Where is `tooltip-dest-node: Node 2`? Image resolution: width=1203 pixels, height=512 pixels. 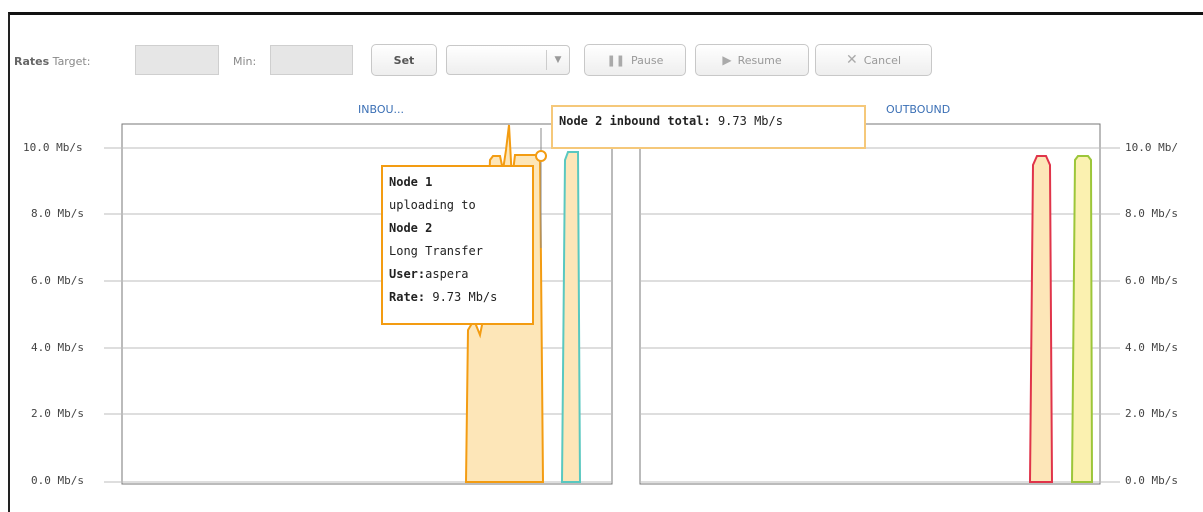 tooltip-dest-node: Node 2 is located at coordinates (411, 228).